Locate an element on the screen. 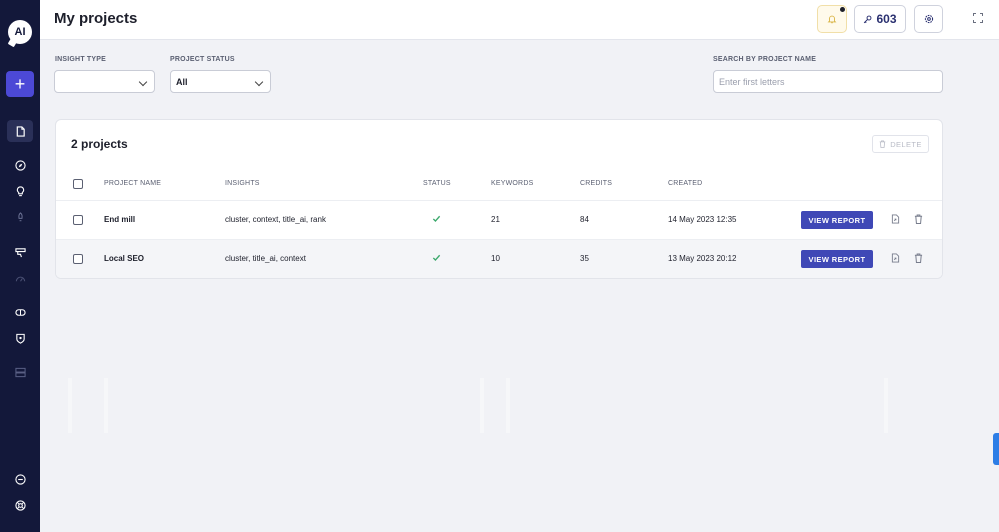  document-icon is located at coordinates (20, 131).